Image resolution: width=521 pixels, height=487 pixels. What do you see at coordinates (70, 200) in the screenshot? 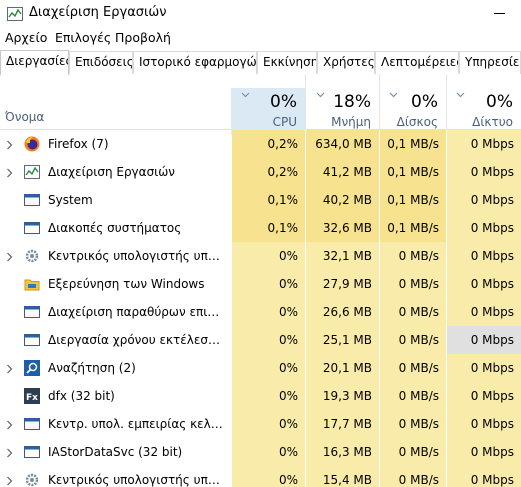
I see `process-name: System` at bounding box center [70, 200].